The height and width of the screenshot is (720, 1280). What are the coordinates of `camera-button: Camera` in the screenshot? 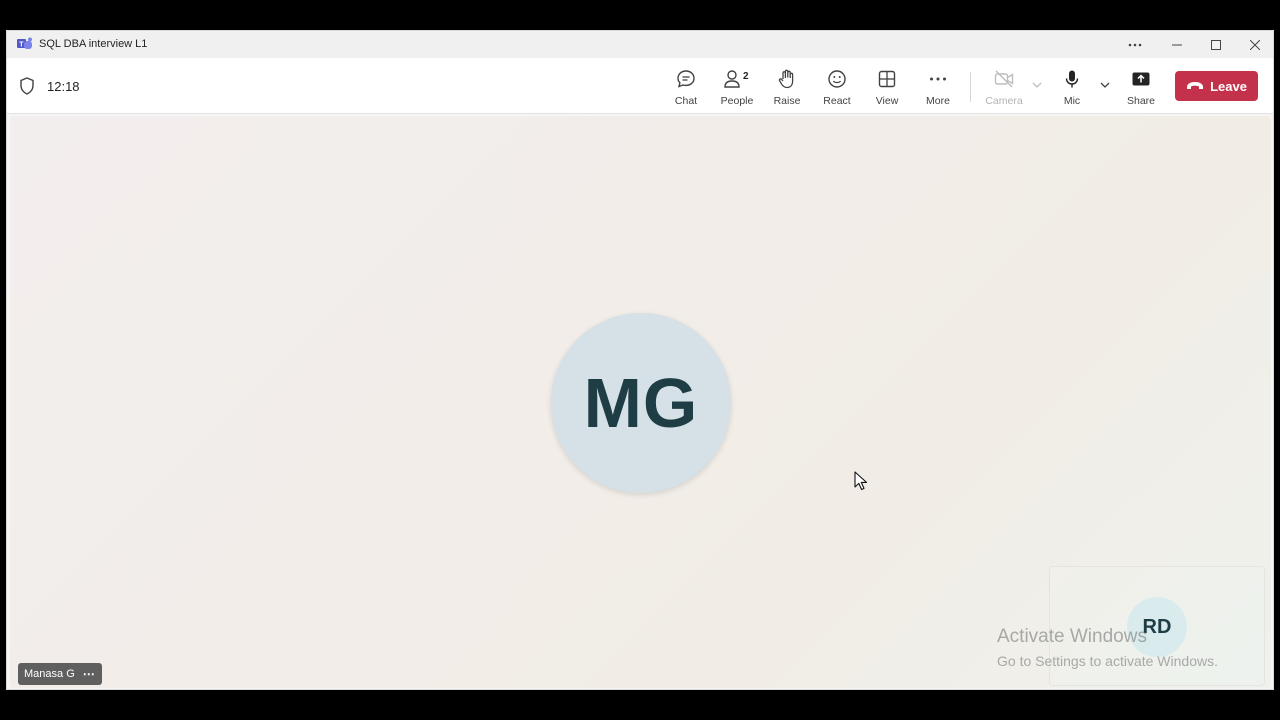 It's located at (1004, 87).